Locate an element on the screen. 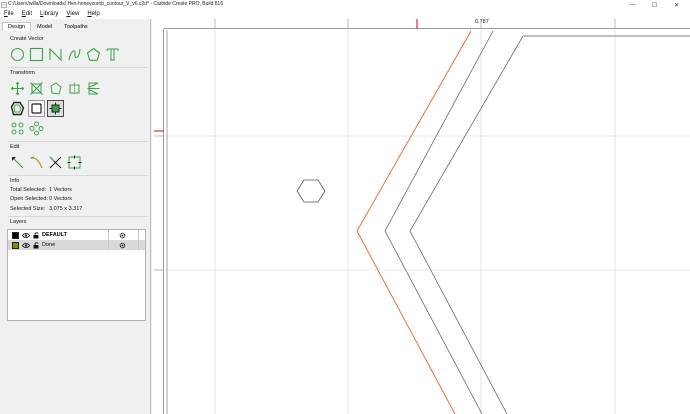 The width and height of the screenshot is (690, 414). selected-size-row: Selected Size: 3.075 x 3.317 is located at coordinates (46, 209).